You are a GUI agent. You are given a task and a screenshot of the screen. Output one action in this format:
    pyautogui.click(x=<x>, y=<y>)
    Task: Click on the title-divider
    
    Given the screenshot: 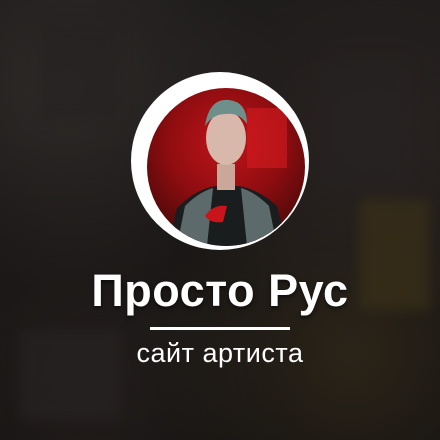 What is the action you would take?
    pyautogui.click(x=220, y=328)
    